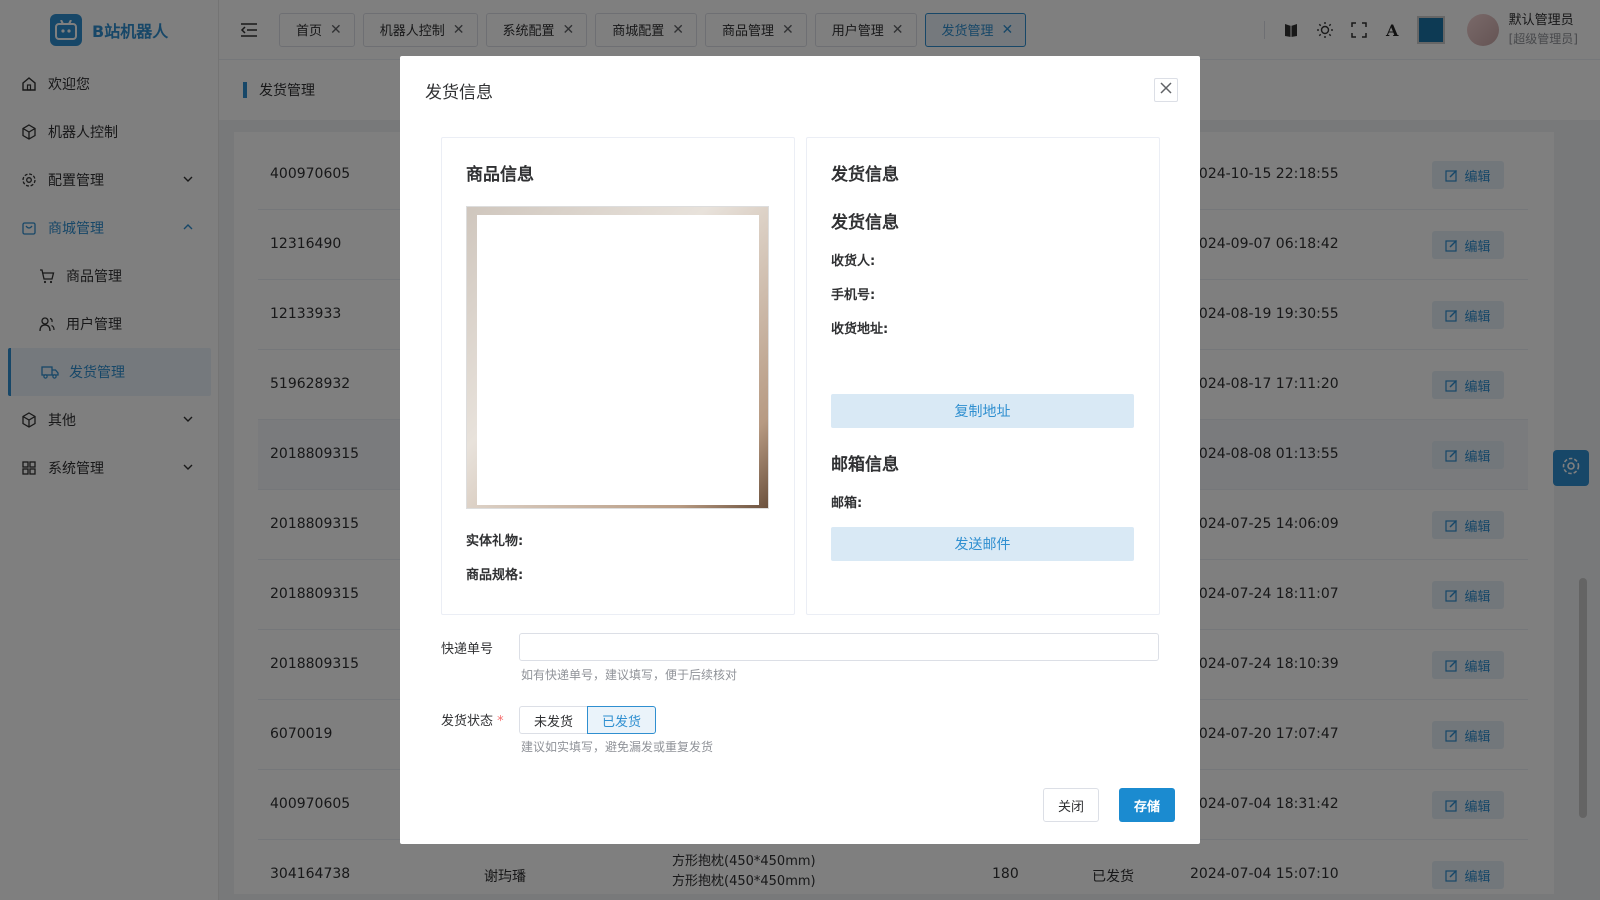  What do you see at coordinates (982, 544) in the screenshot?
I see `send-mail-button: 发送邮件` at bounding box center [982, 544].